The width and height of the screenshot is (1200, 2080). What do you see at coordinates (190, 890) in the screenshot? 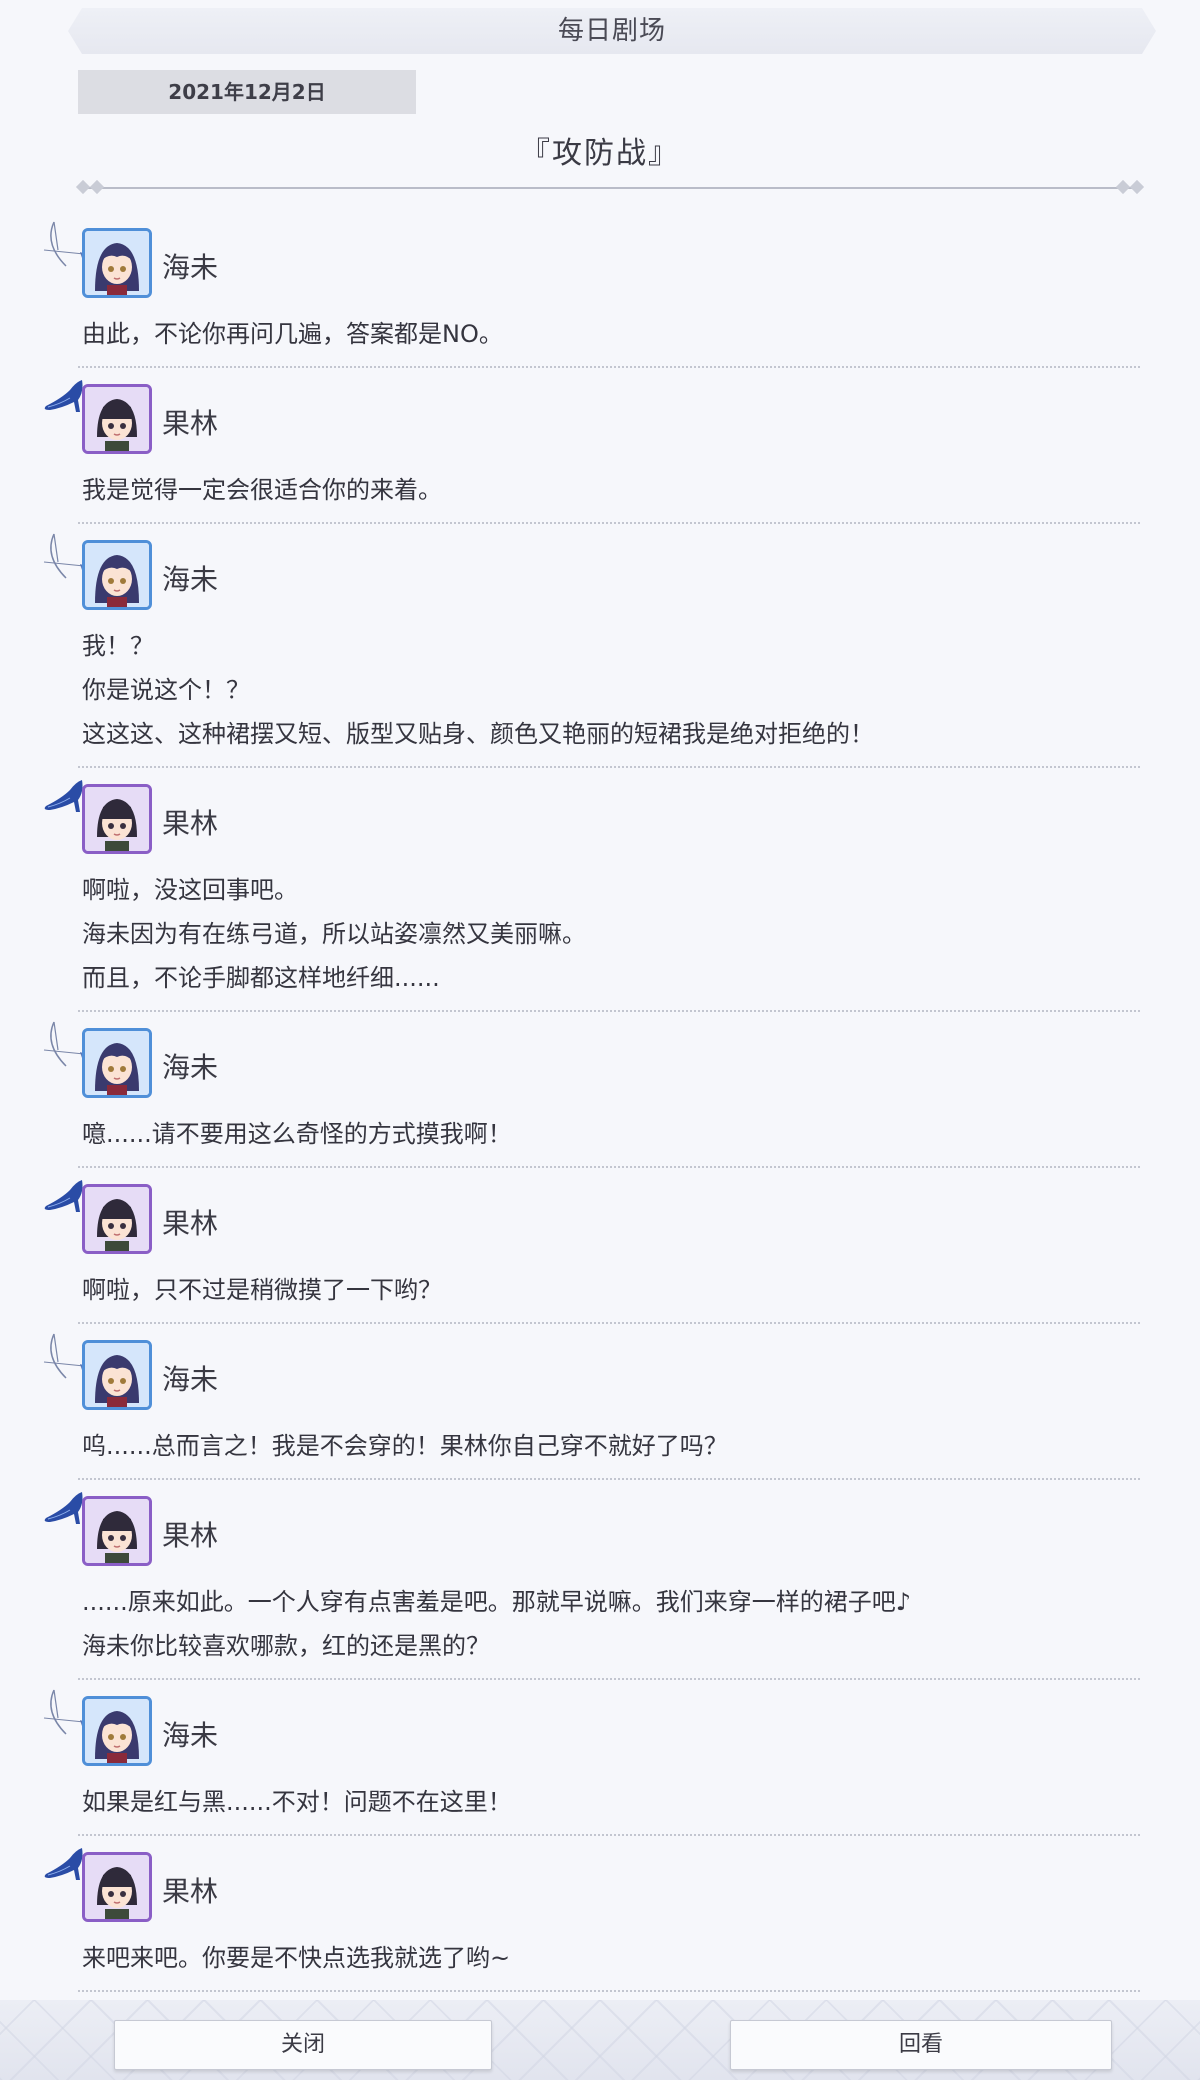
I see `dialogue-line: 啊啦，没这回事吧。` at bounding box center [190, 890].